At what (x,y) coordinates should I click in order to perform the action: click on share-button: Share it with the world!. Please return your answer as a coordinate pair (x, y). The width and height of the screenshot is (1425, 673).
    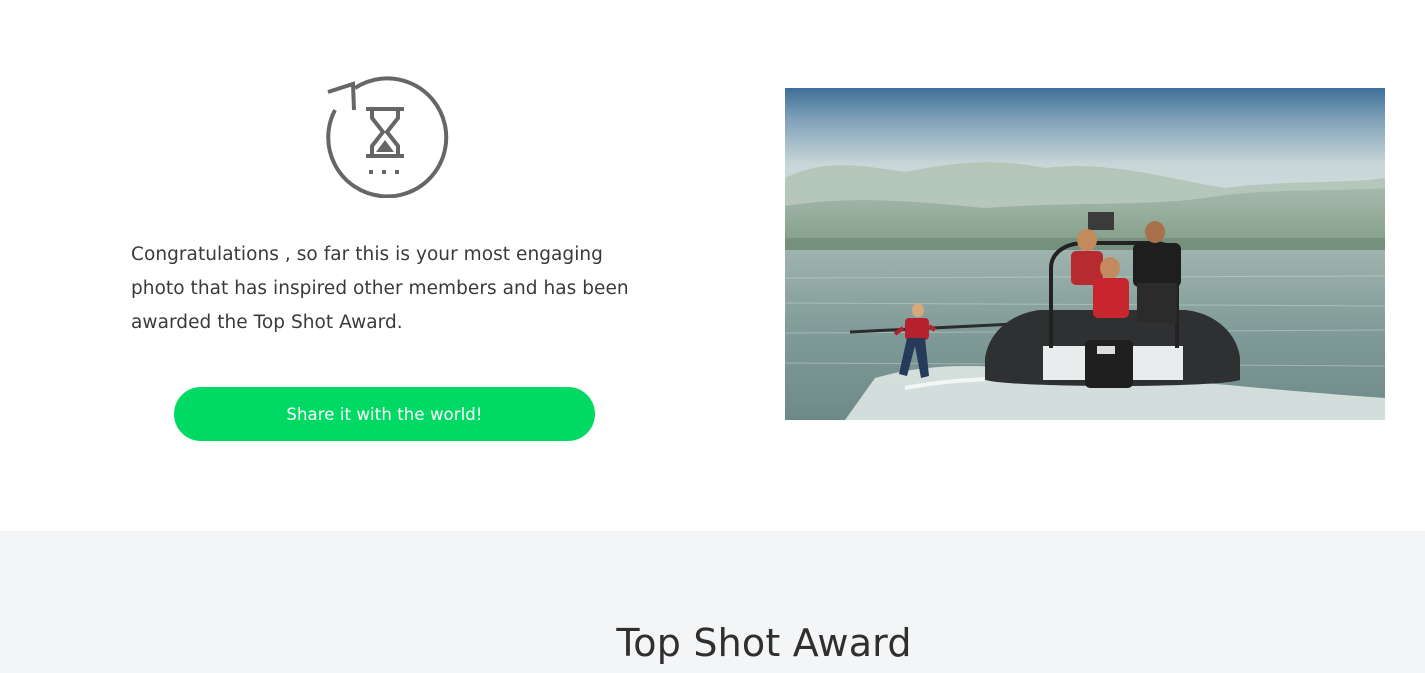
    Looking at the image, I should click on (384, 414).